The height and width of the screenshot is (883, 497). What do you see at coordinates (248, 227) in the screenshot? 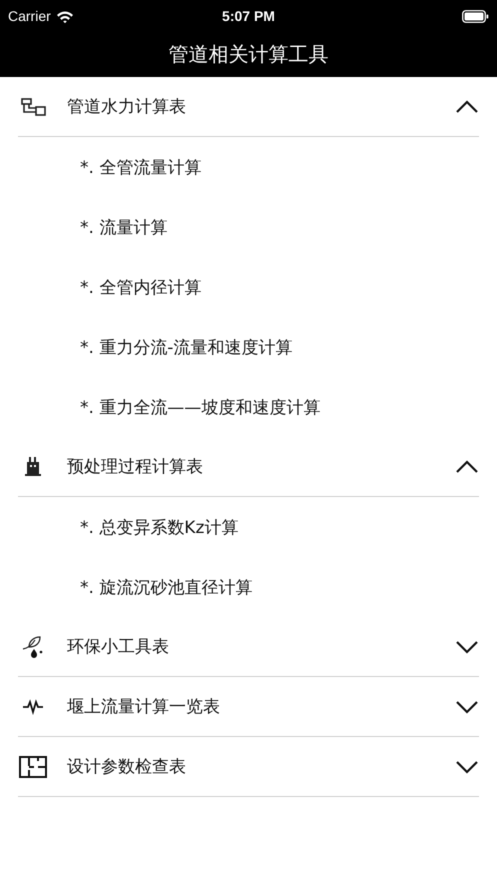
I see `list-item: *. 流量计算` at bounding box center [248, 227].